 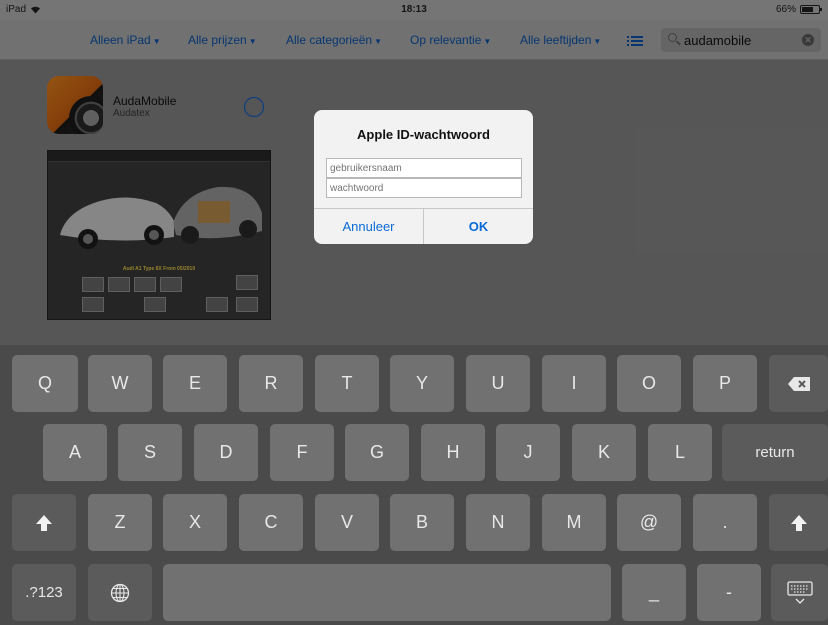 What do you see at coordinates (271, 383) in the screenshot?
I see `key-r: R` at bounding box center [271, 383].